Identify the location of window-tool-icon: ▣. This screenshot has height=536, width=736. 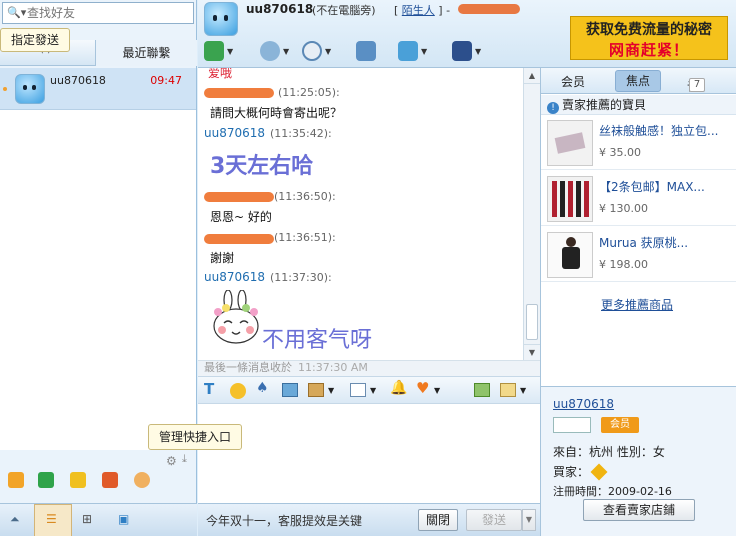
(123, 519).